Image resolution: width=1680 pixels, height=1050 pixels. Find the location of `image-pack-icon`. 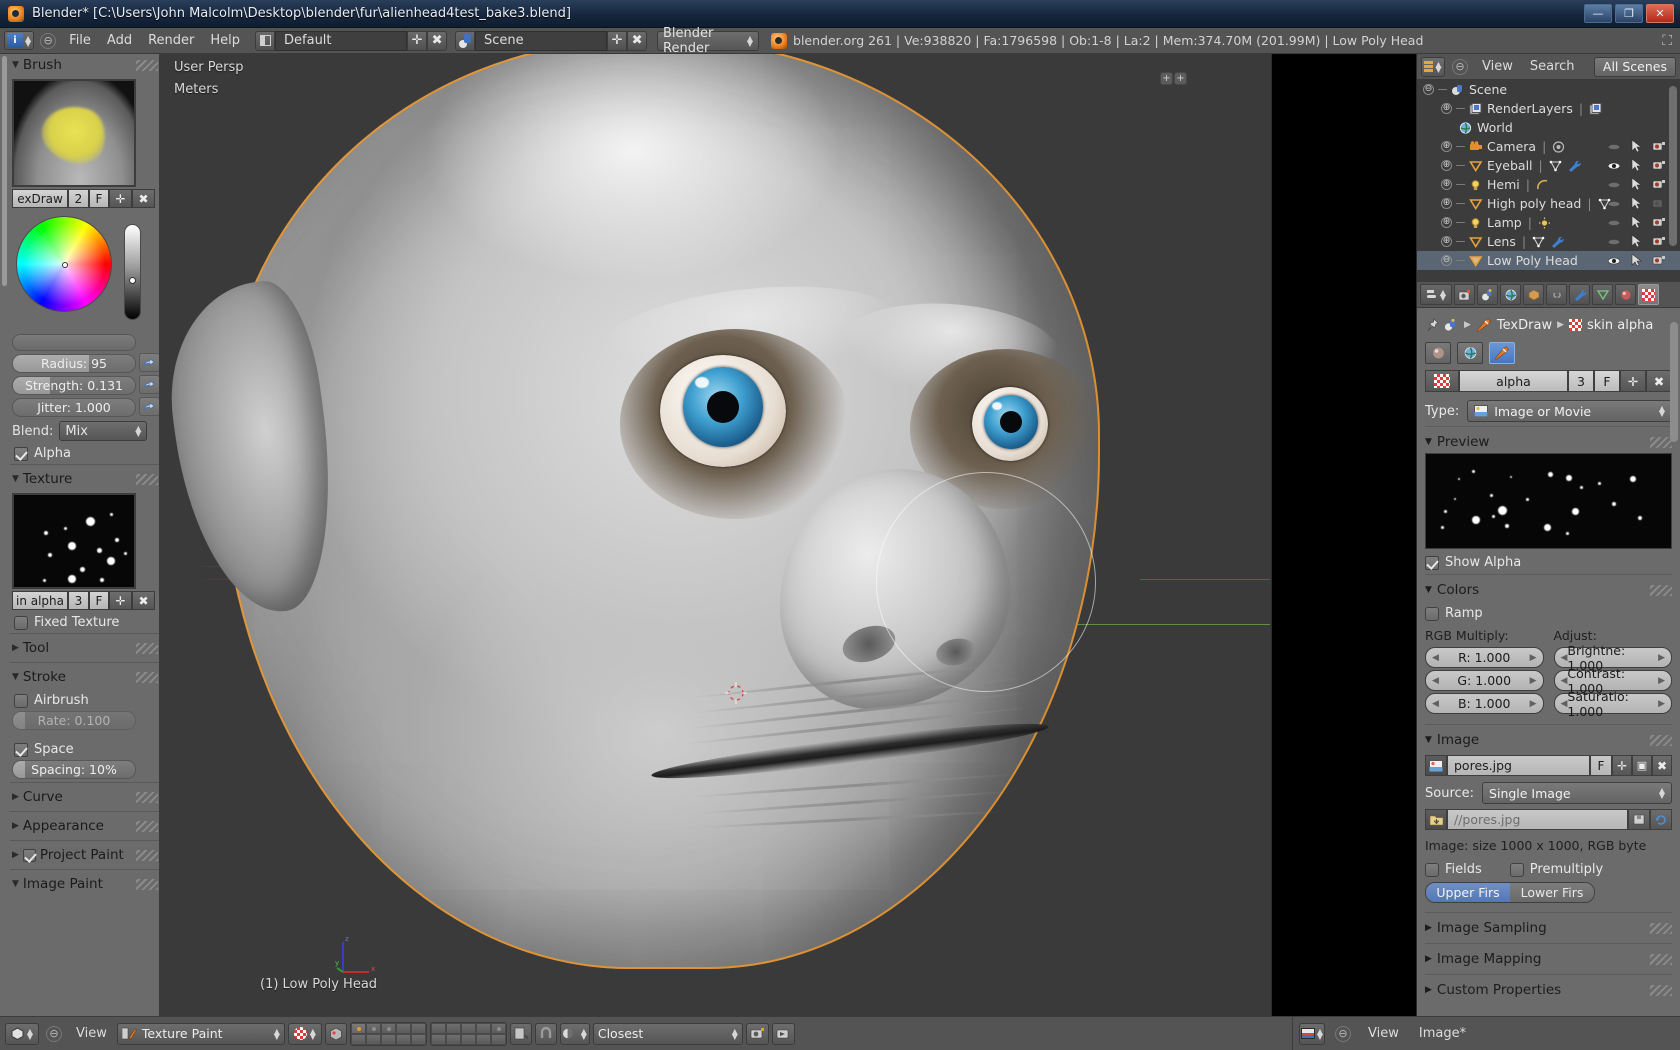

image-pack-icon is located at coordinates (1639, 819).